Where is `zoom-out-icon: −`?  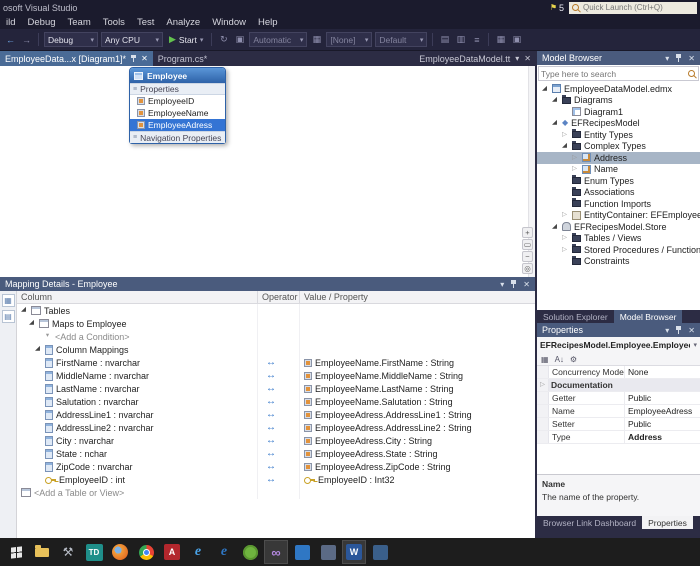
zoom-out-icon: − is located at coordinates (527, 256).